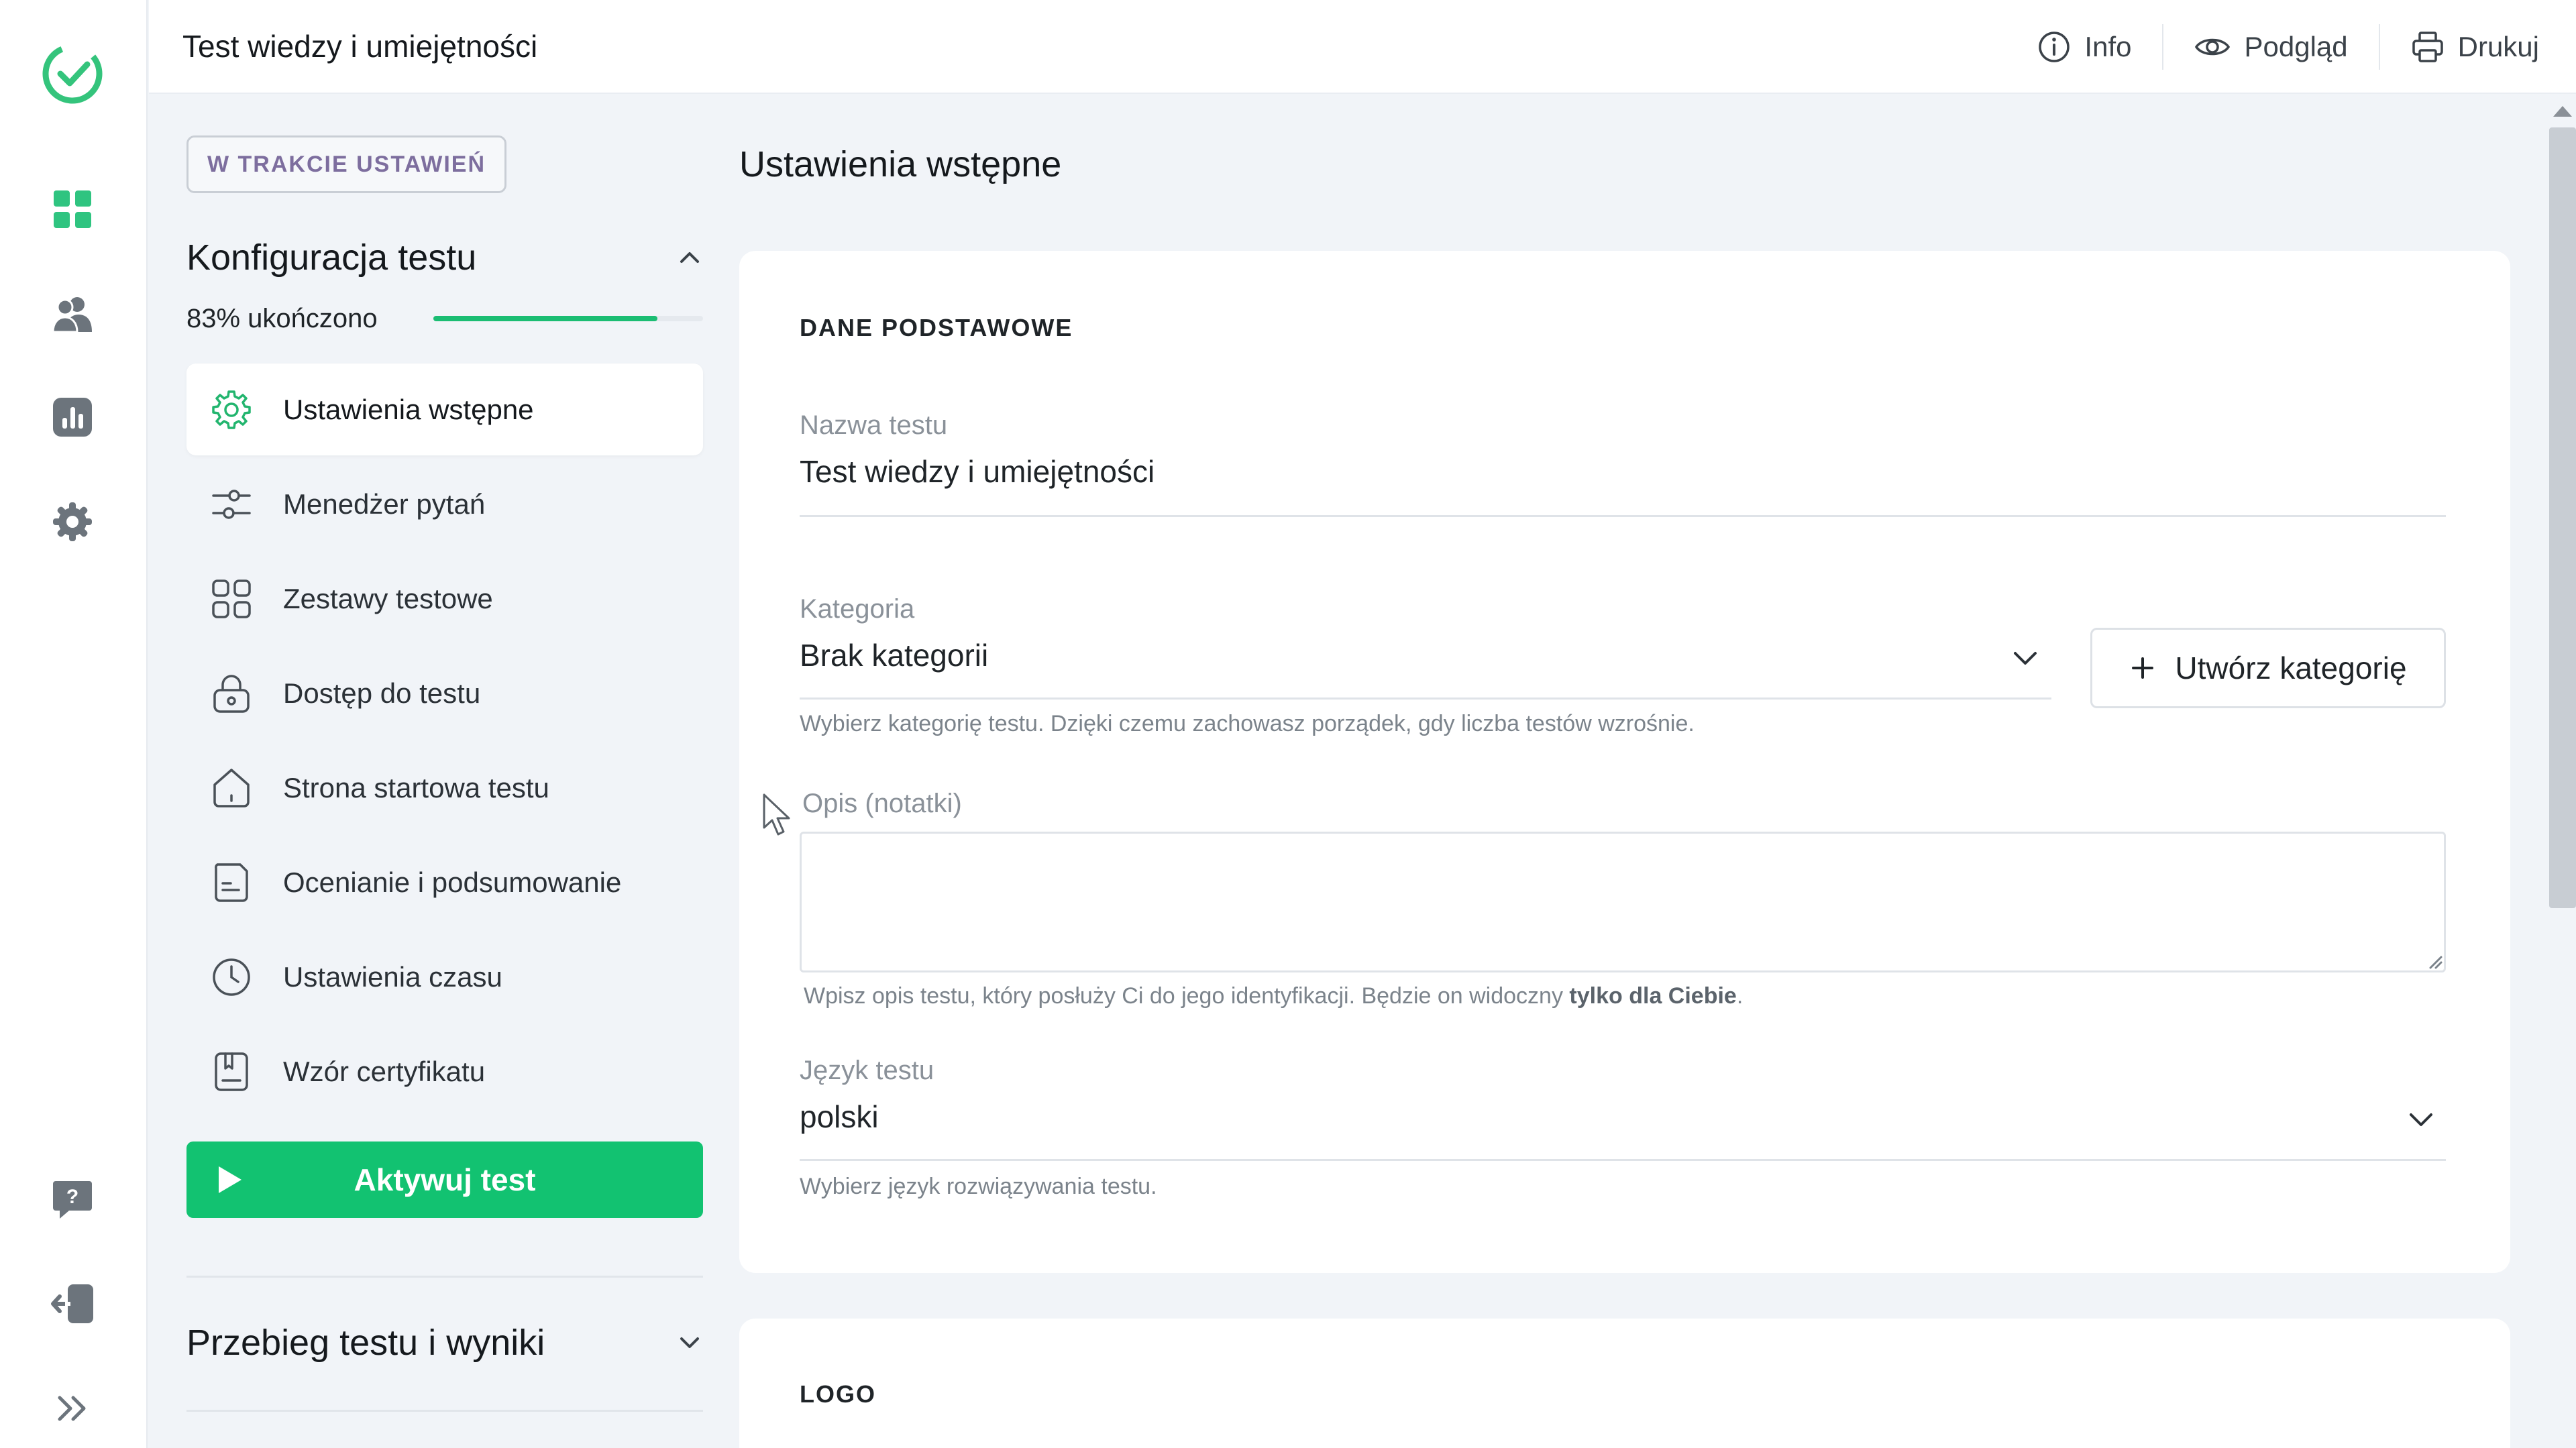 The width and height of the screenshot is (2576, 1448). What do you see at coordinates (2498, 46) in the screenshot?
I see `print-label: Drukuj` at bounding box center [2498, 46].